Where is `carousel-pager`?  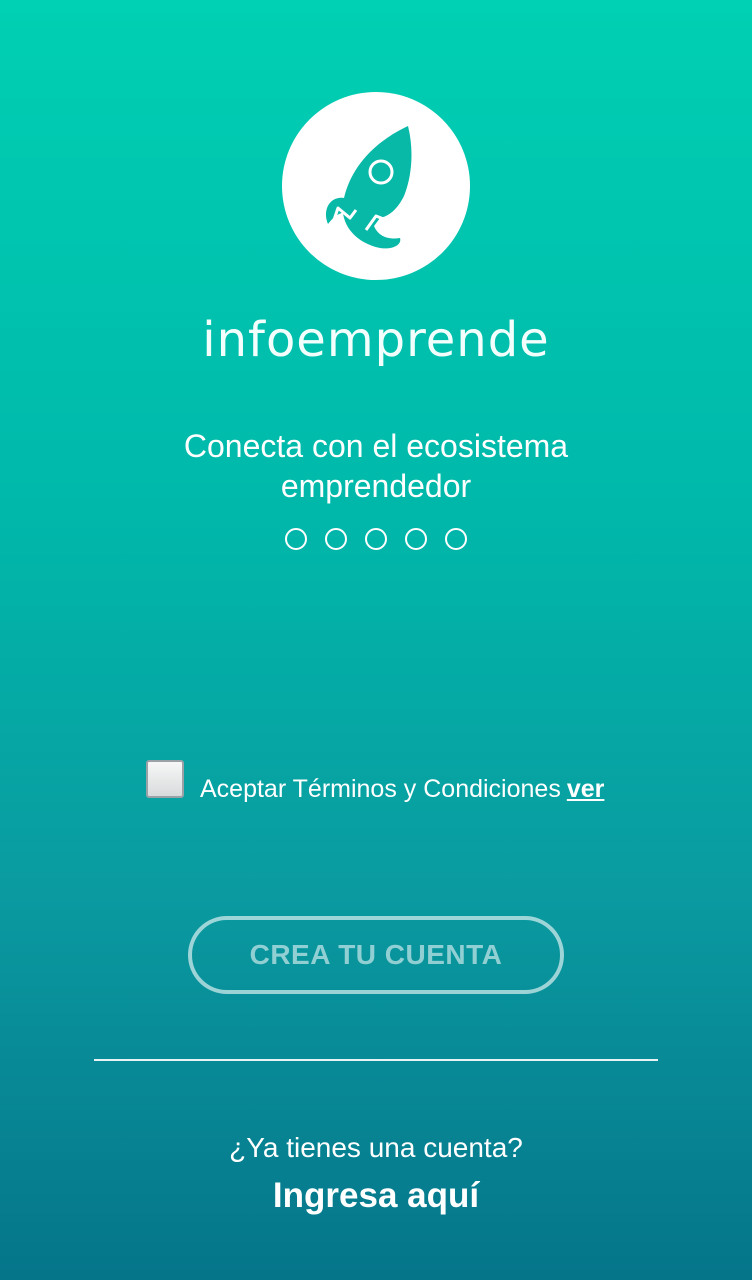
carousel-pager is located at coordinates (376, 539).